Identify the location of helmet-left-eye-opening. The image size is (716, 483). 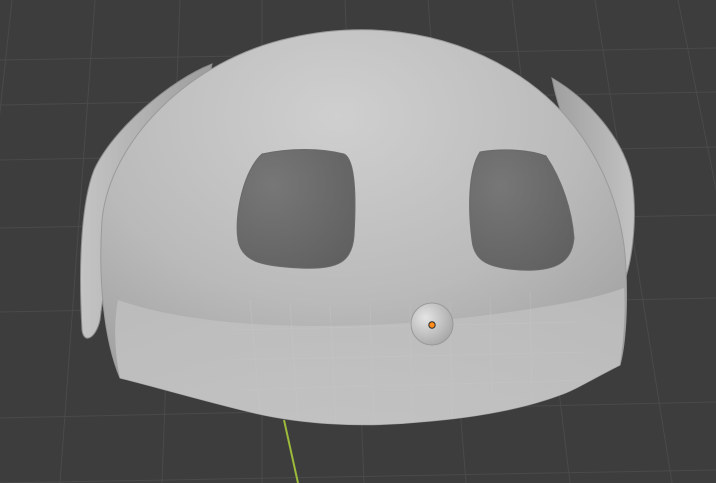
(296, 209).